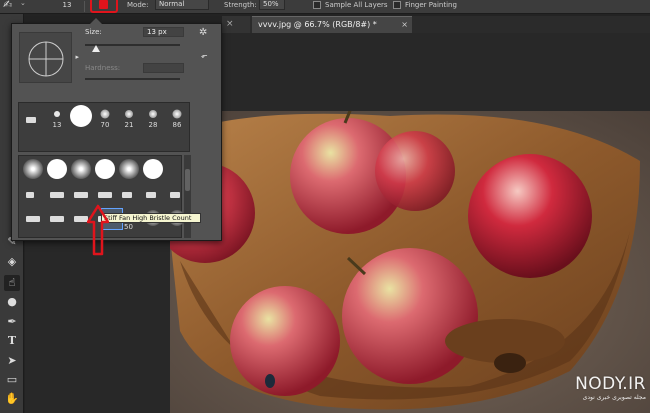 The width and height of the screenshot is (650, 413). Describe the element at coordinates (12, 380) in the screenshot. I see `rectangle-tool-icon: ▭` at that location.